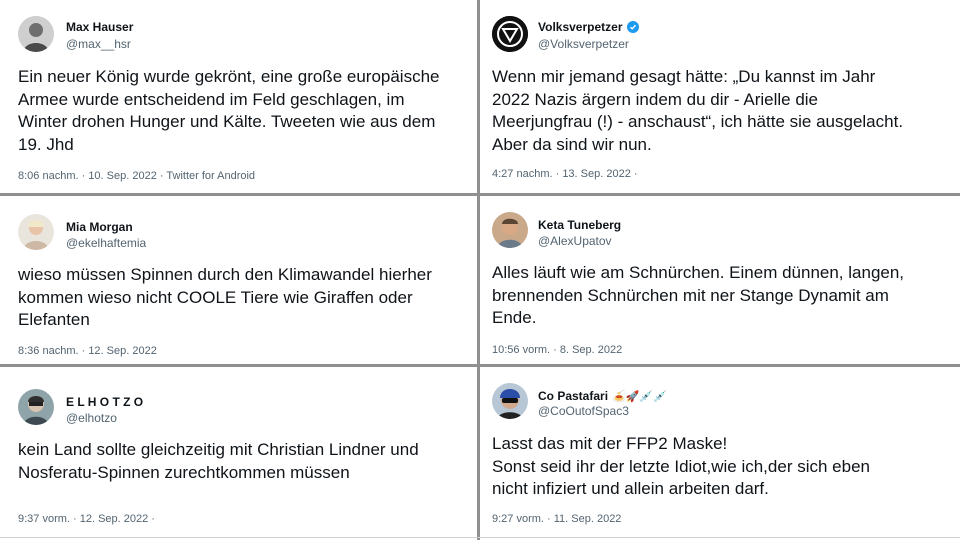 The width and height of the screenshot is (960, 548). I want to click on author-name: Volksverpetzer, so click(588, 27).